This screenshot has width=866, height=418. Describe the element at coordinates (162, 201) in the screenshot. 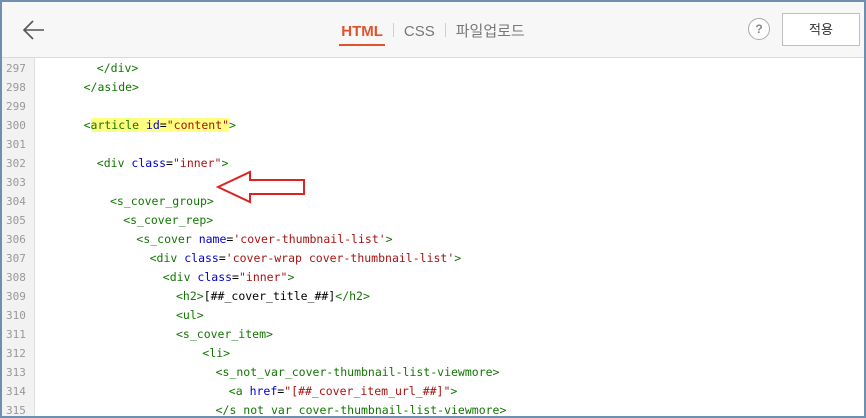

I see `code-text: <s_cover_group>` at that location.